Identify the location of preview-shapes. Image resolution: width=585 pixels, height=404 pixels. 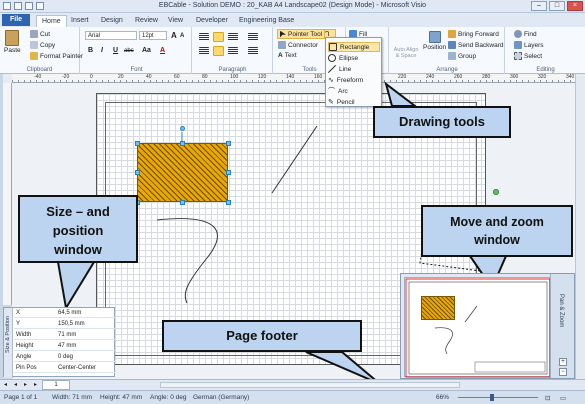
(478, 328).